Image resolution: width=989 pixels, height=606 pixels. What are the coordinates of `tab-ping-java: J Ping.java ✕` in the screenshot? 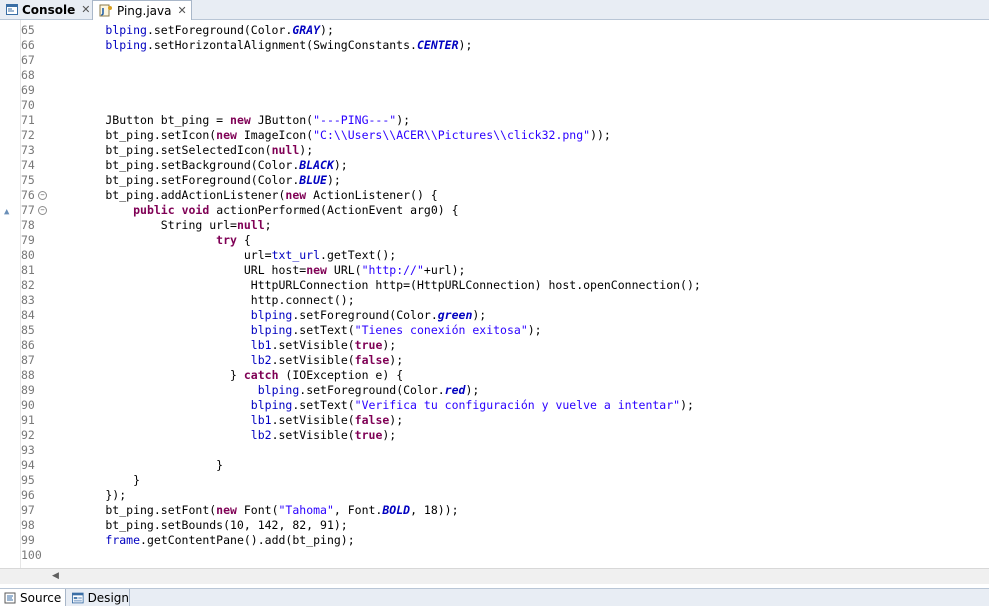 It's located at (142, 10).